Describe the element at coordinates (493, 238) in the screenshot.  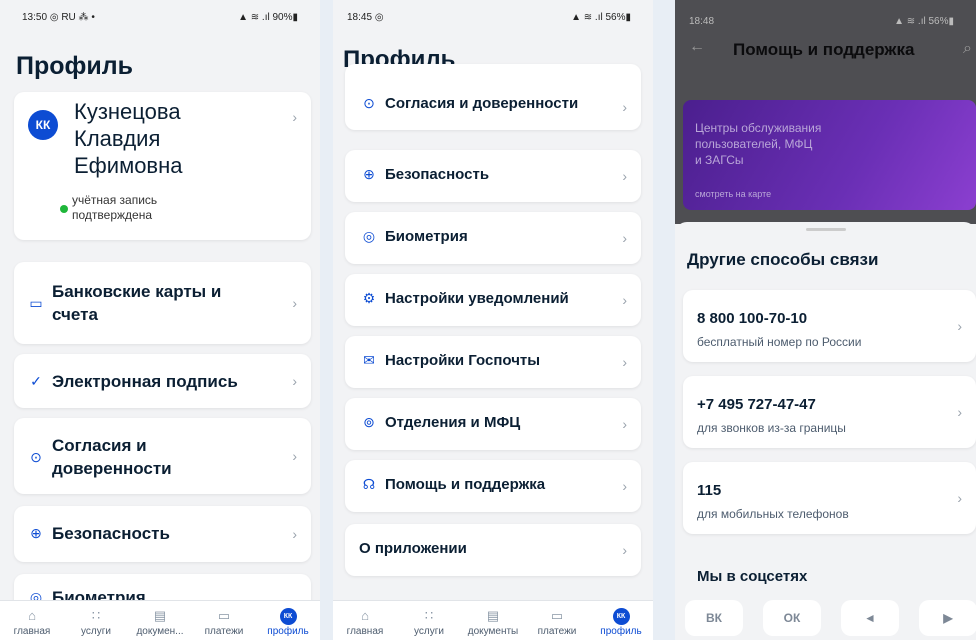
I see `menu-biometry: ◎ Биометрия ›` at that location.